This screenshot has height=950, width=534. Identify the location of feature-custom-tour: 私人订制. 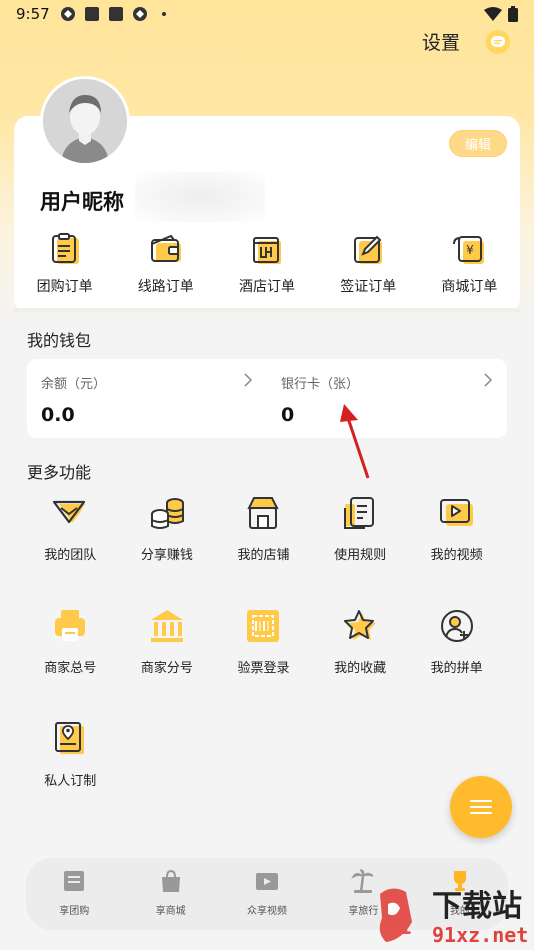
(70, 776).